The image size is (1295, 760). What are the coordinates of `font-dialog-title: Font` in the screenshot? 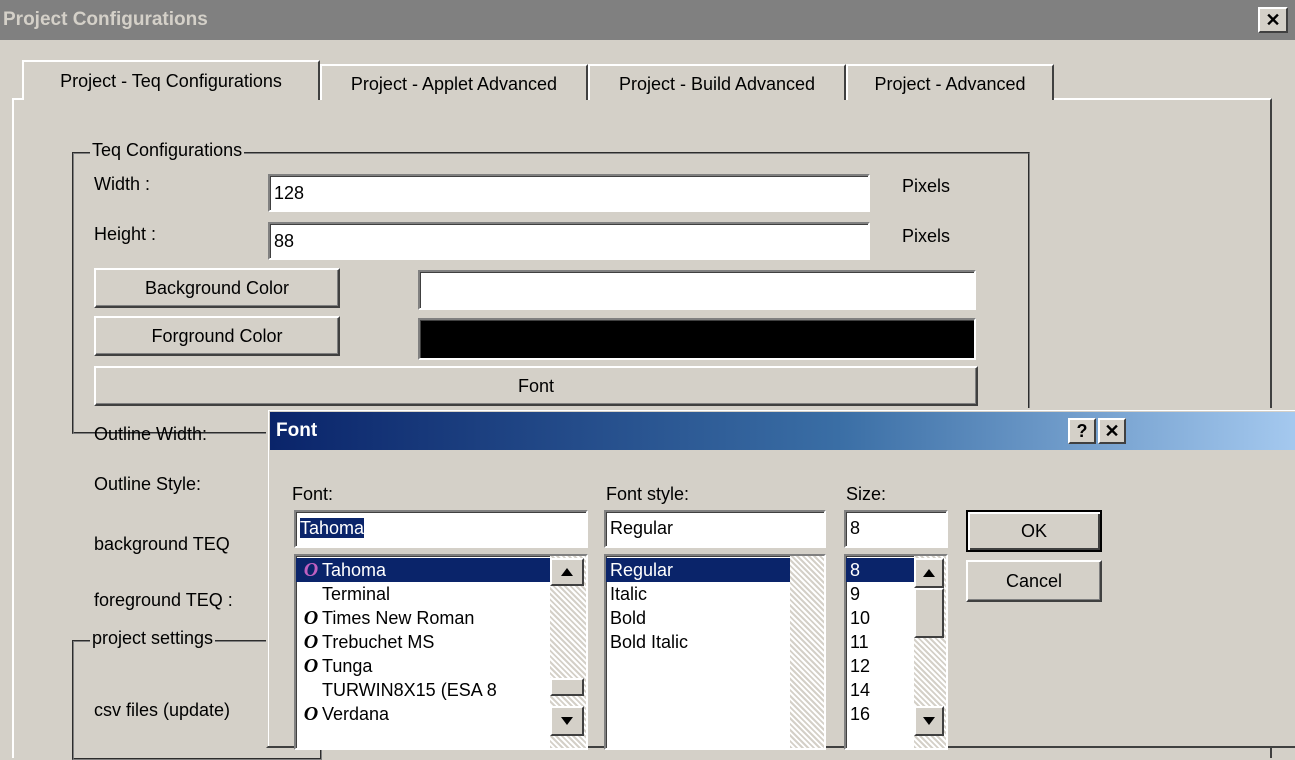 It's located at (297, 430).